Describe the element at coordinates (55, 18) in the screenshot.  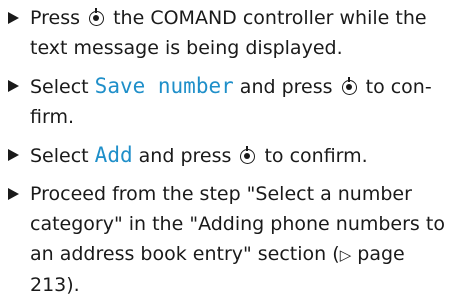
I see `step-1-text-a: Press` at that location.